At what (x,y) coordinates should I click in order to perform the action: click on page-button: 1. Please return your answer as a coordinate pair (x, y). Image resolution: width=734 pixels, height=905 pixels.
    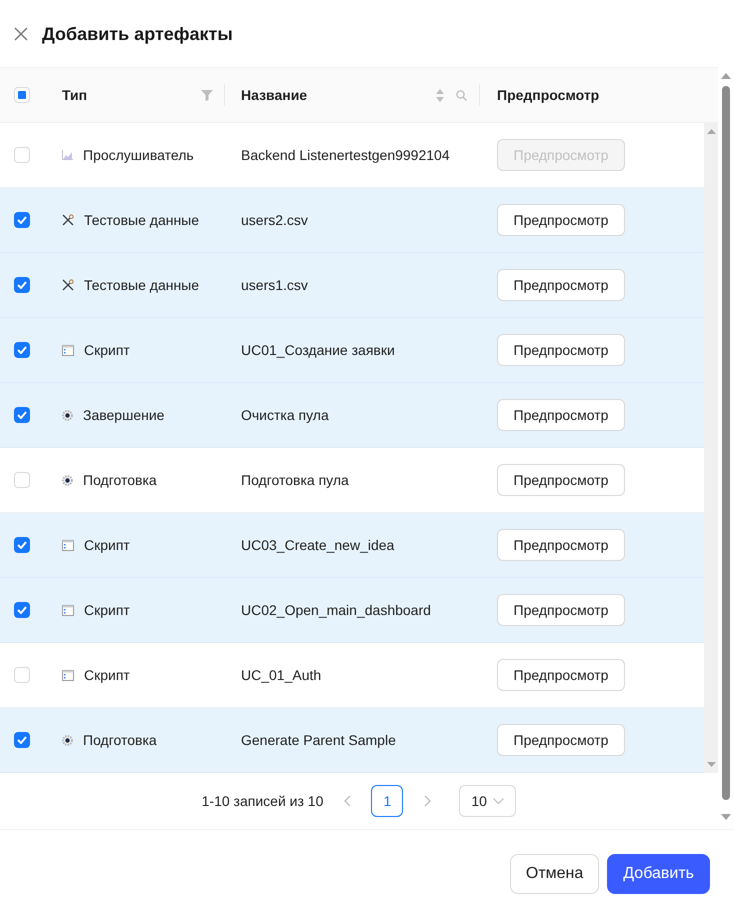
    Looking at the image, I should click on (387, 801).